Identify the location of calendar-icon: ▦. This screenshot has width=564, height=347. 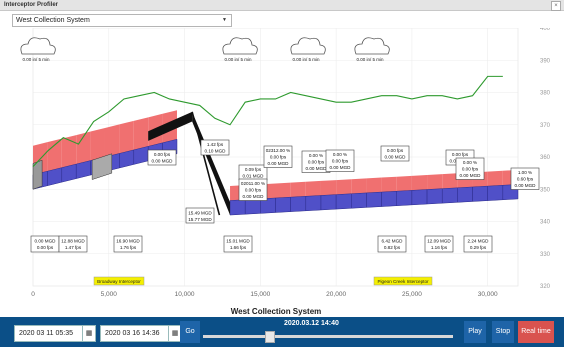
(89, 333).